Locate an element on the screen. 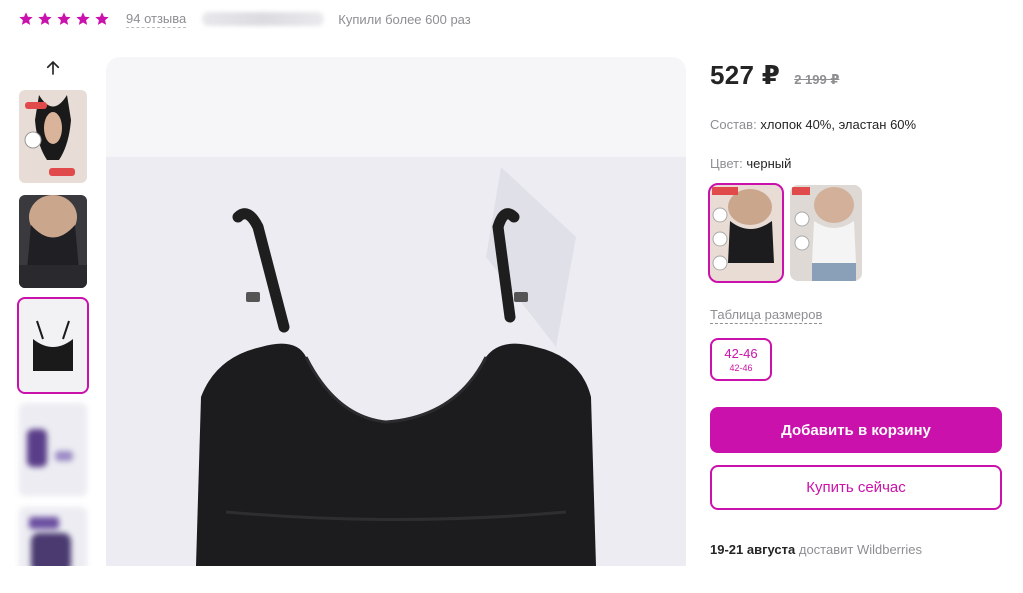 The height and width of the screenshot is (593, 1023). thumbnail-column is located at coordinates (53, 309).